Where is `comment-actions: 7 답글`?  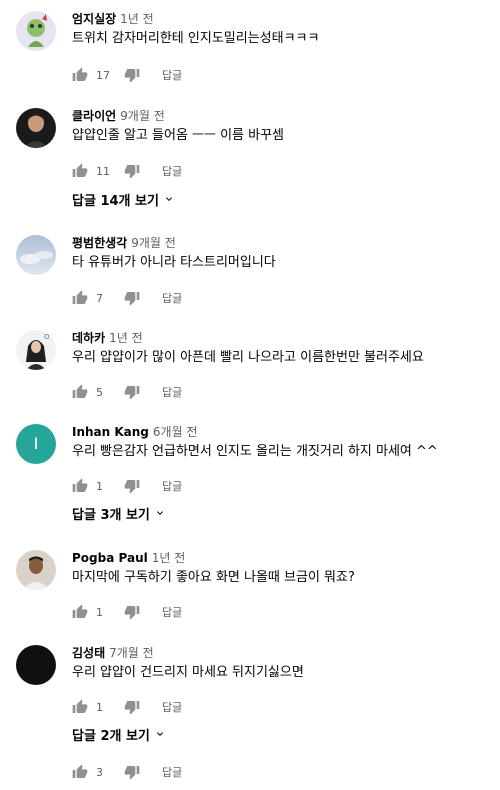 comment-actions: 7 답글 is located at coordinates (127, 298).